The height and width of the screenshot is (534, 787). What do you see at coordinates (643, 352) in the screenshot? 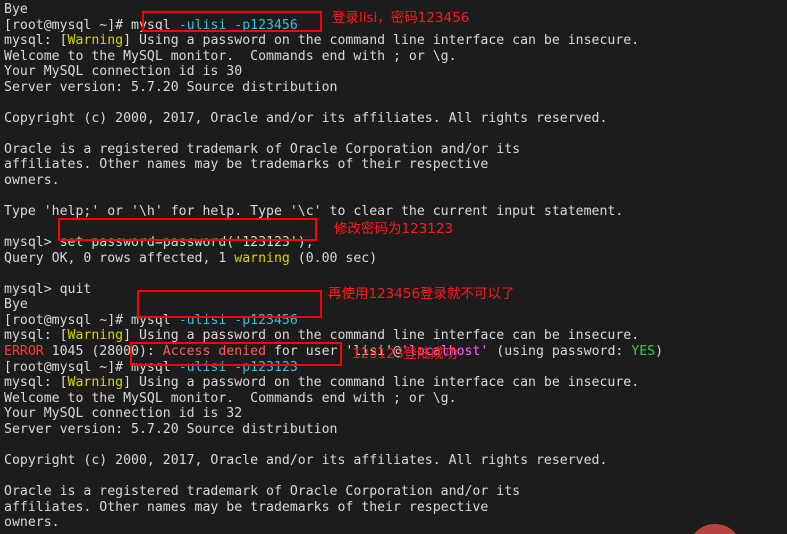
I see `terminal-text-segment: YES` at bounding box center [643, 352].